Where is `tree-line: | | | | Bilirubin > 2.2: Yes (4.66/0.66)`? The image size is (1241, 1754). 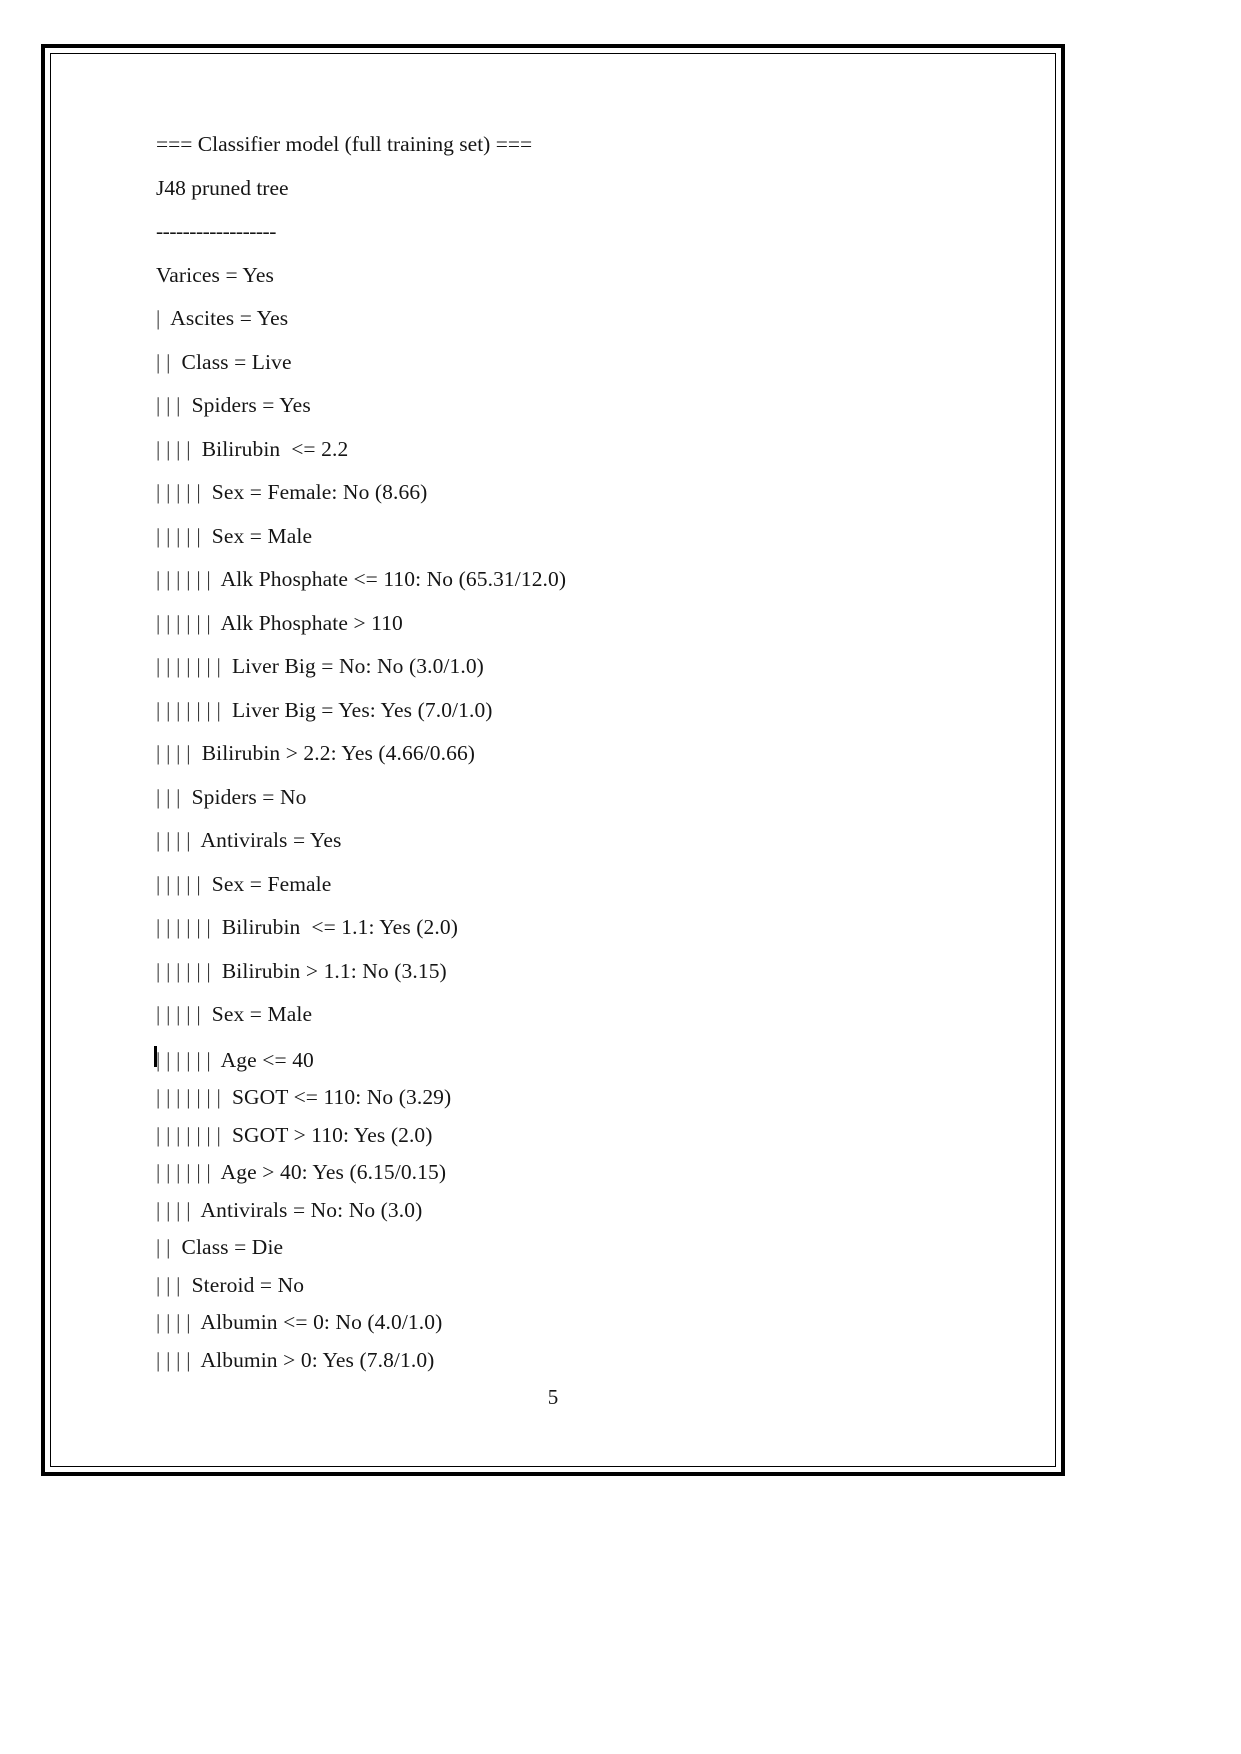
tree-line: | | | | Bilirubin > 2.2: Yes (4.66/0.66) is located at coordinates (588, 753).